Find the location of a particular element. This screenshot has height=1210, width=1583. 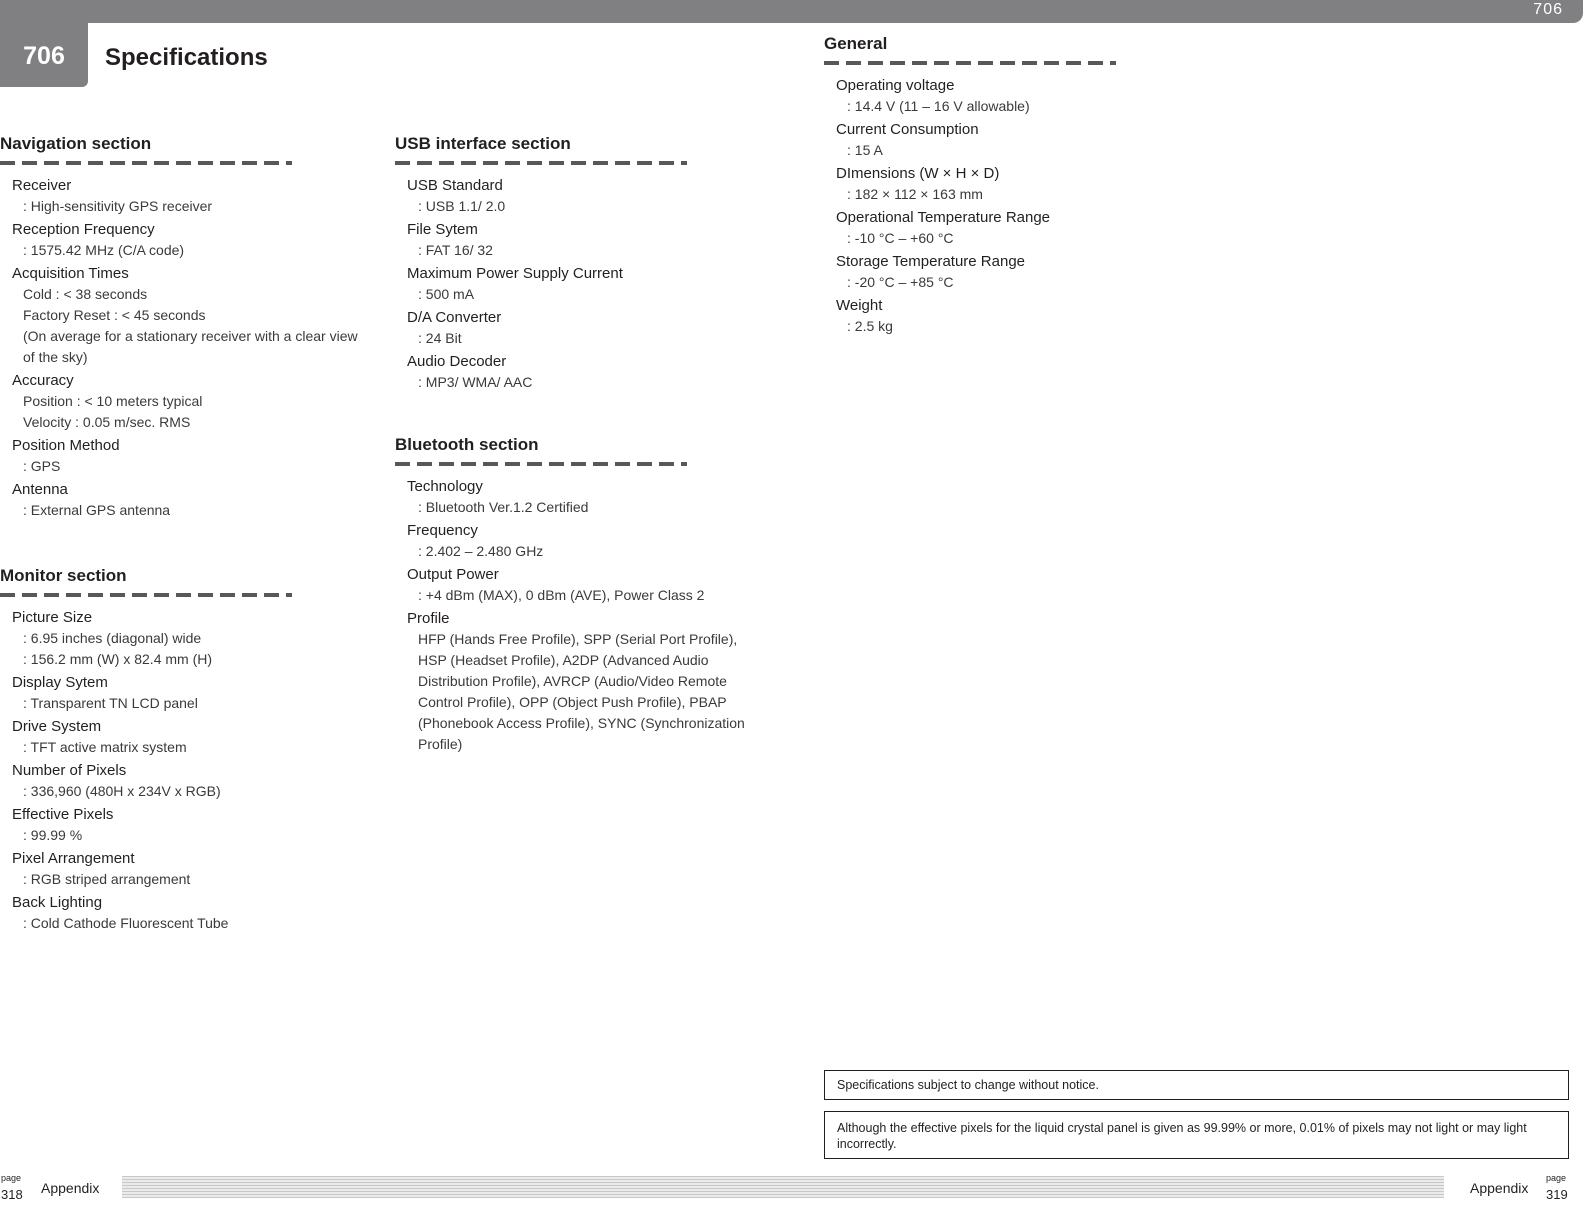

spec-label: Effective Pixels is located at coordinates (63, 814).